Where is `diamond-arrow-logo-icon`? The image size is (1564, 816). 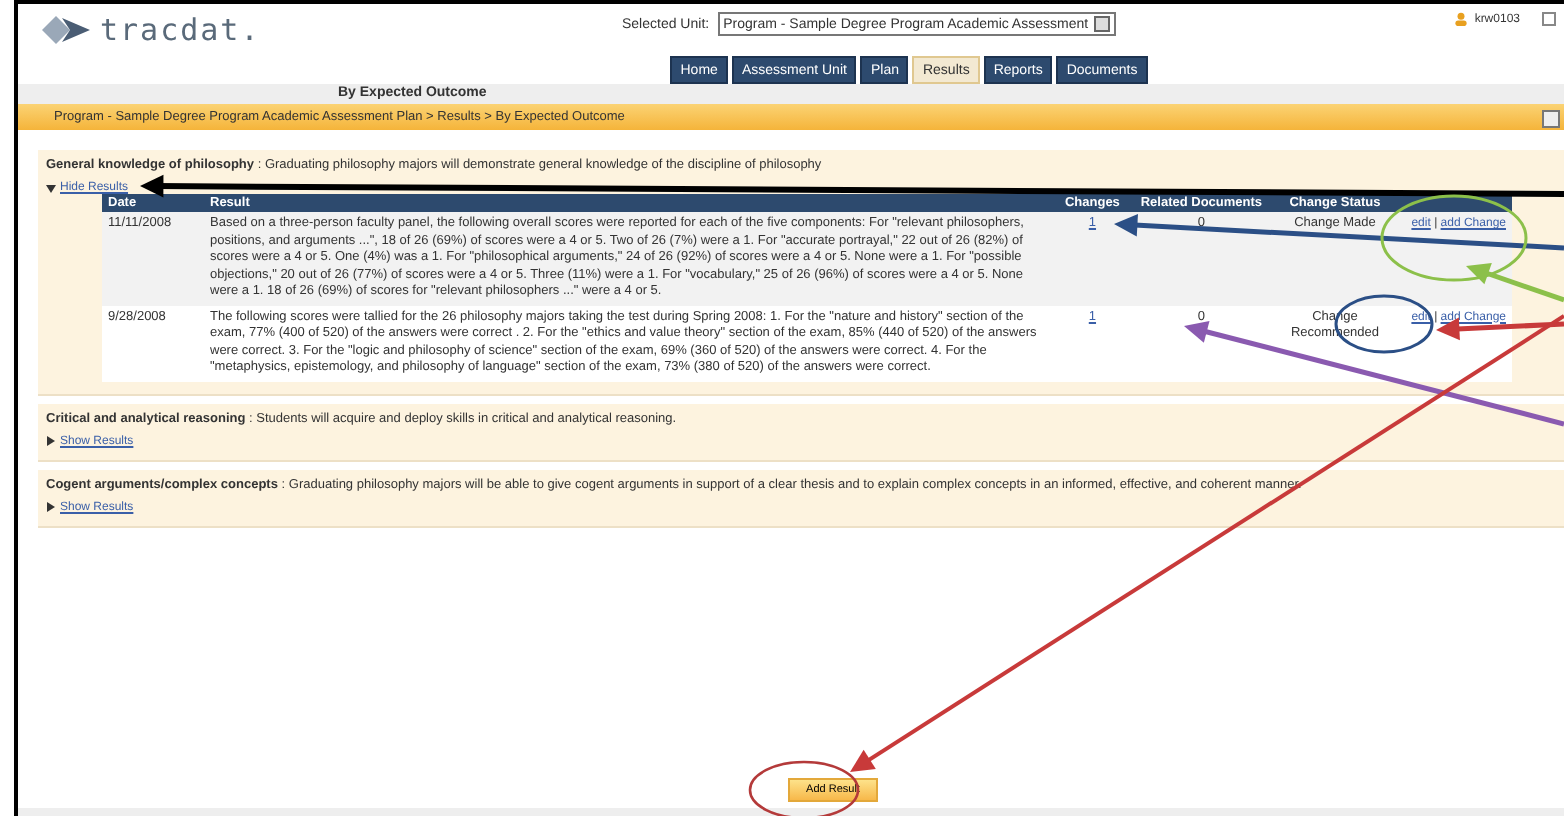
diamond-arrow-logo-icon is located at coordinates (68, 30).